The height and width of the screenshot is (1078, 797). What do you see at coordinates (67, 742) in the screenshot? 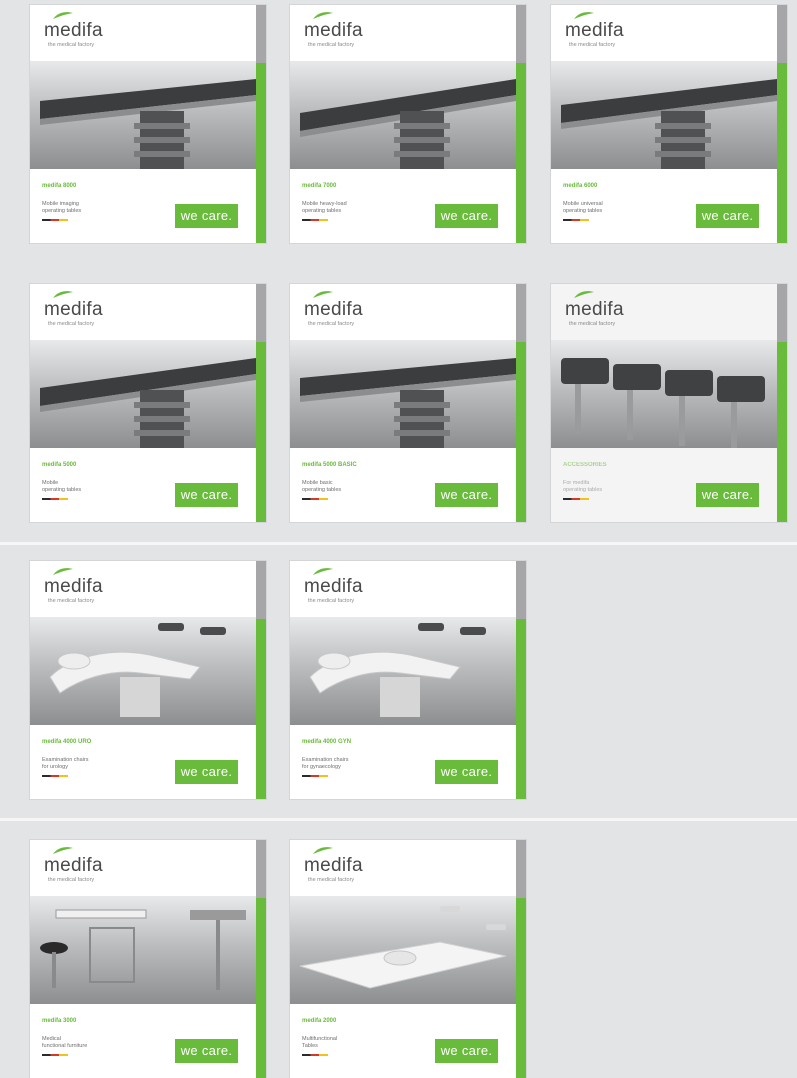
I see `model-name: medifa 4000 URO` at bounding box center [67, 742].